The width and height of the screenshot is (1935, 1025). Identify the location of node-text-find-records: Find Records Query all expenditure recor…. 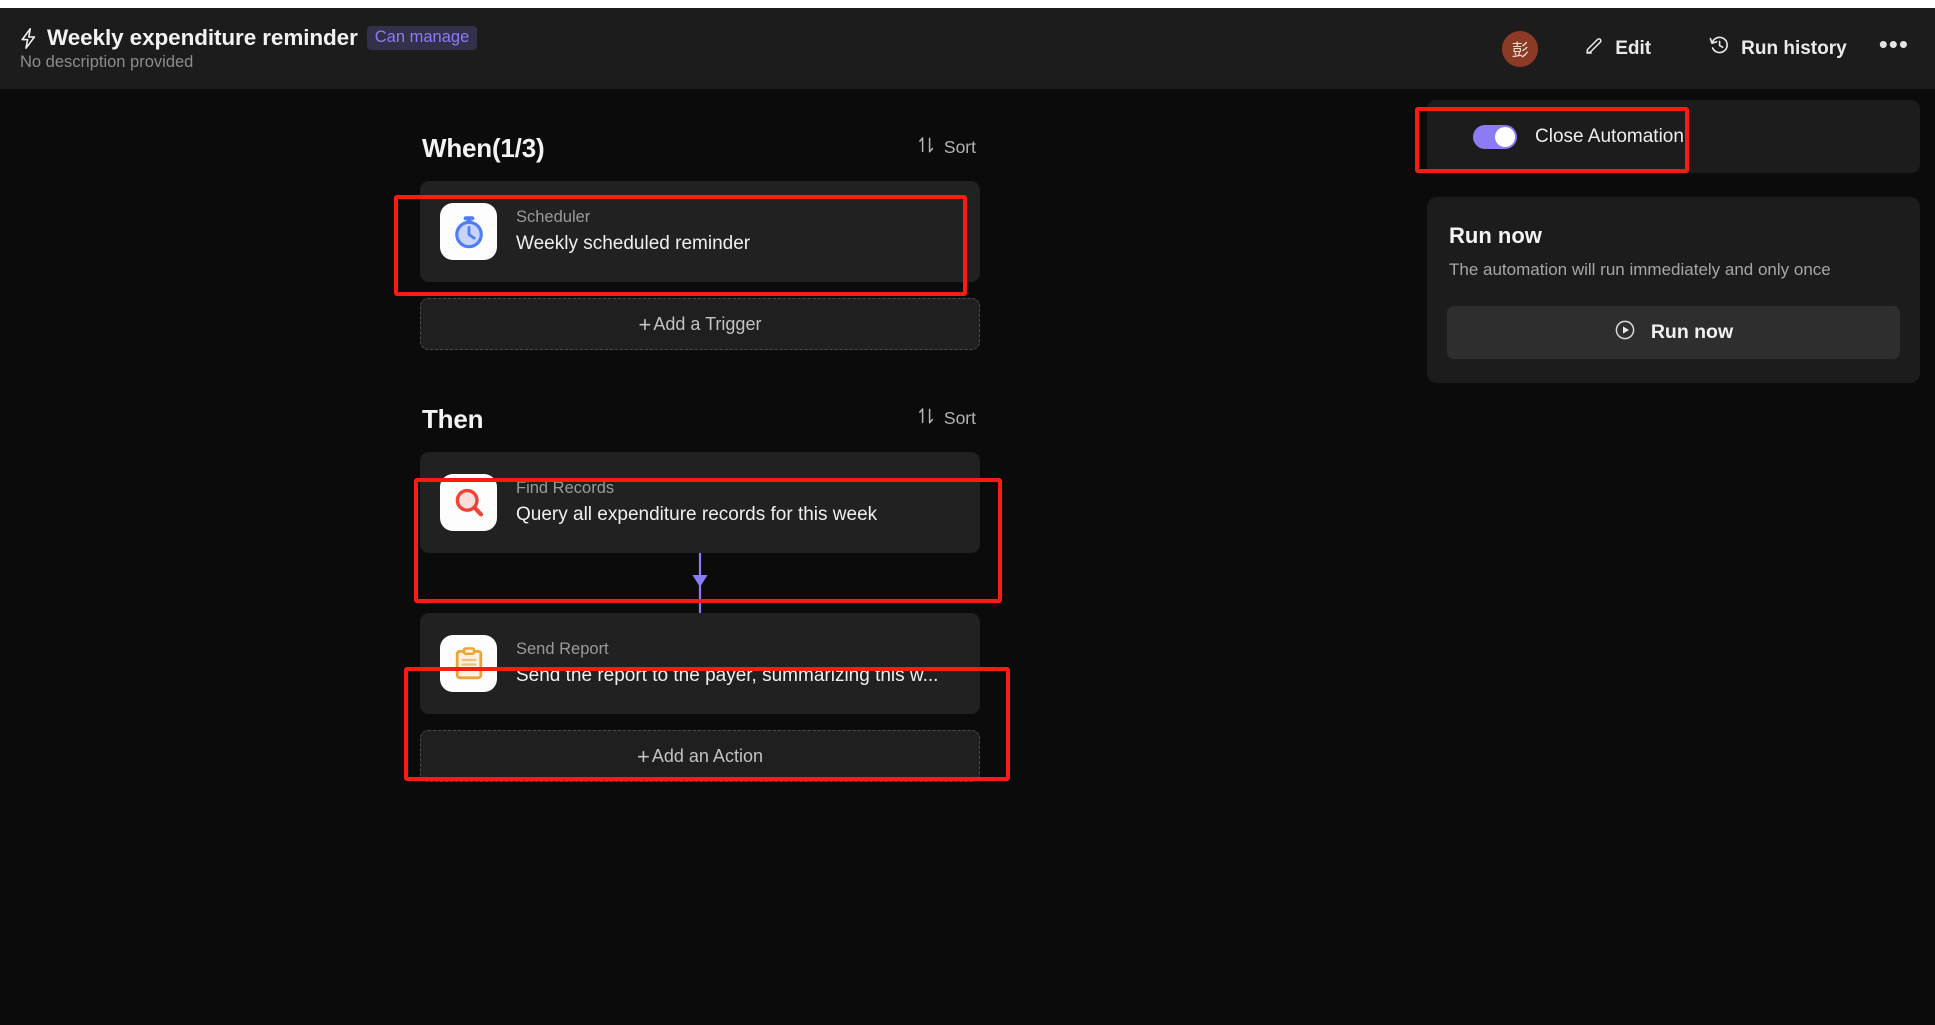
(696, 503).